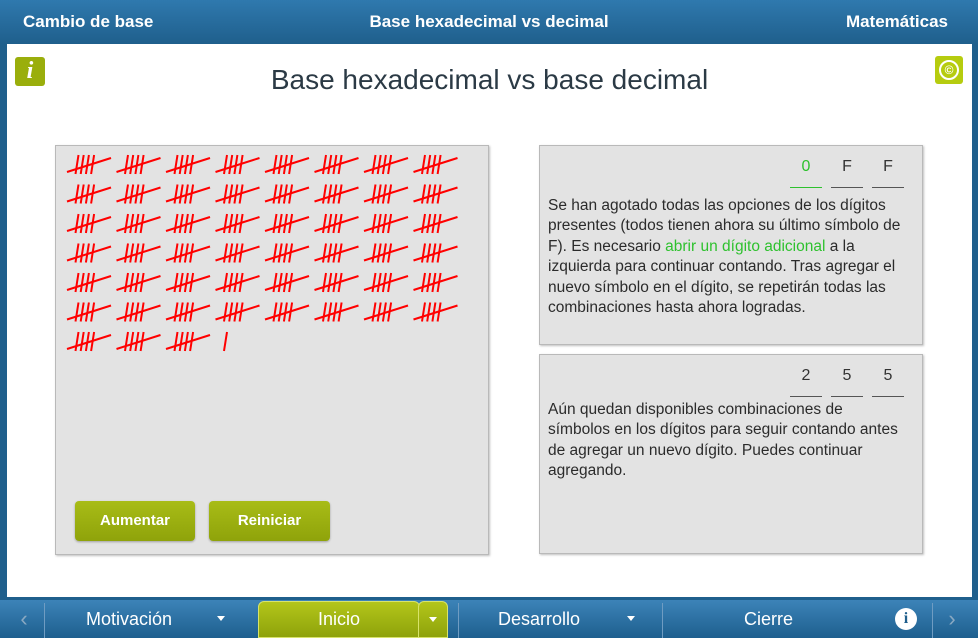  What do you see at coordinates (539, 619) in the screenshot?
I see `tab-development: Desarrollo` at bounding box center [539, 619].